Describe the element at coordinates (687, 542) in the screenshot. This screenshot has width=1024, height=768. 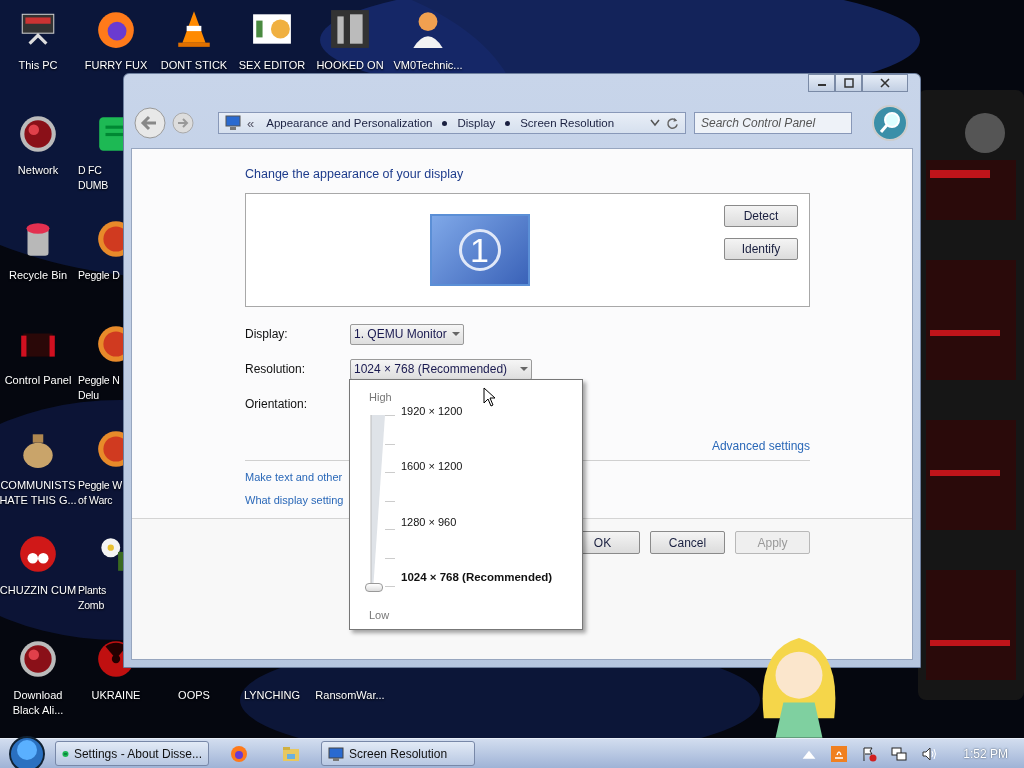
I see `dialog-button: Cancel` at that location.